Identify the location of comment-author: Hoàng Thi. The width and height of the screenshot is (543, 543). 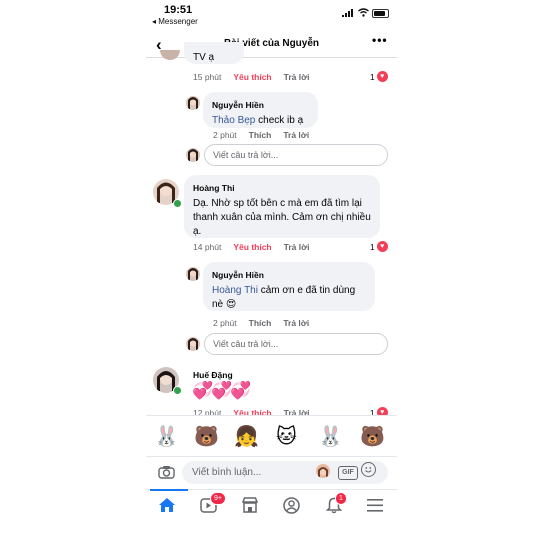
(282, 188).